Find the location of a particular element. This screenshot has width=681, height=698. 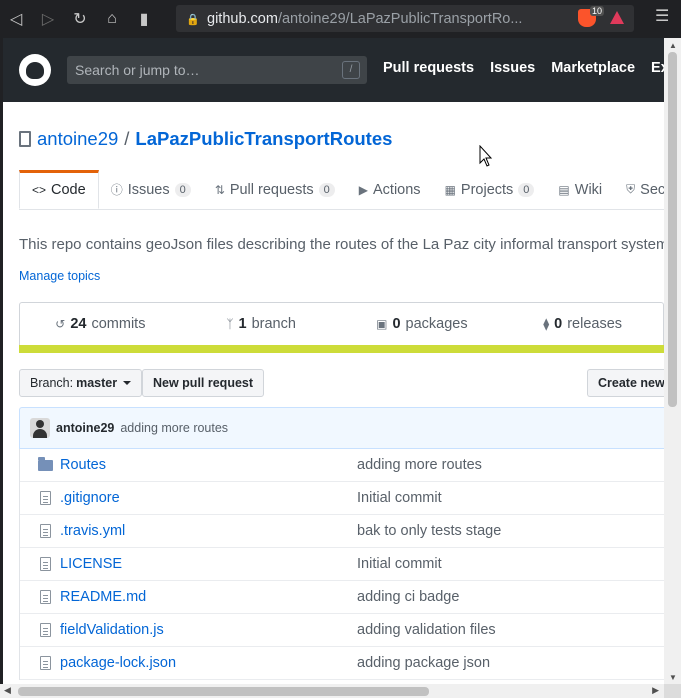

lock-icon: 🔒 is located at coordinates (193, 19).